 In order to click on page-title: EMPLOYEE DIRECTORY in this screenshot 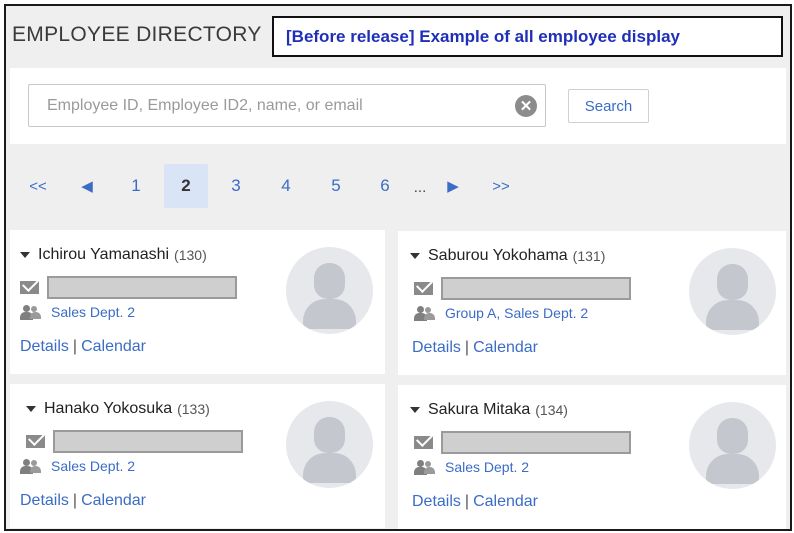, I will do `click(137, 34)`.